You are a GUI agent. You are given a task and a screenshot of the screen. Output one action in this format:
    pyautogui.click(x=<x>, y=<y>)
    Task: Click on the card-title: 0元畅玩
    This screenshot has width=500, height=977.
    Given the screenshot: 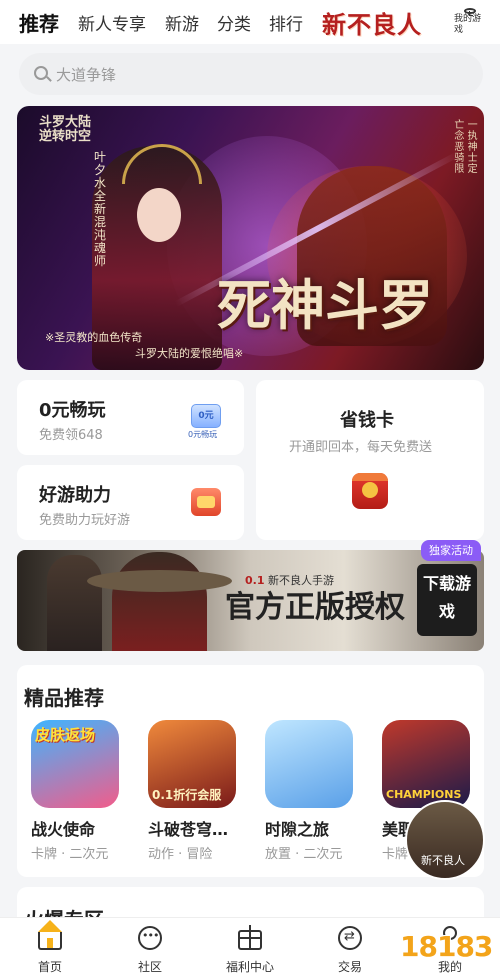 What is the action you would take?
    pyautogui.click(x=72, y=410)
    